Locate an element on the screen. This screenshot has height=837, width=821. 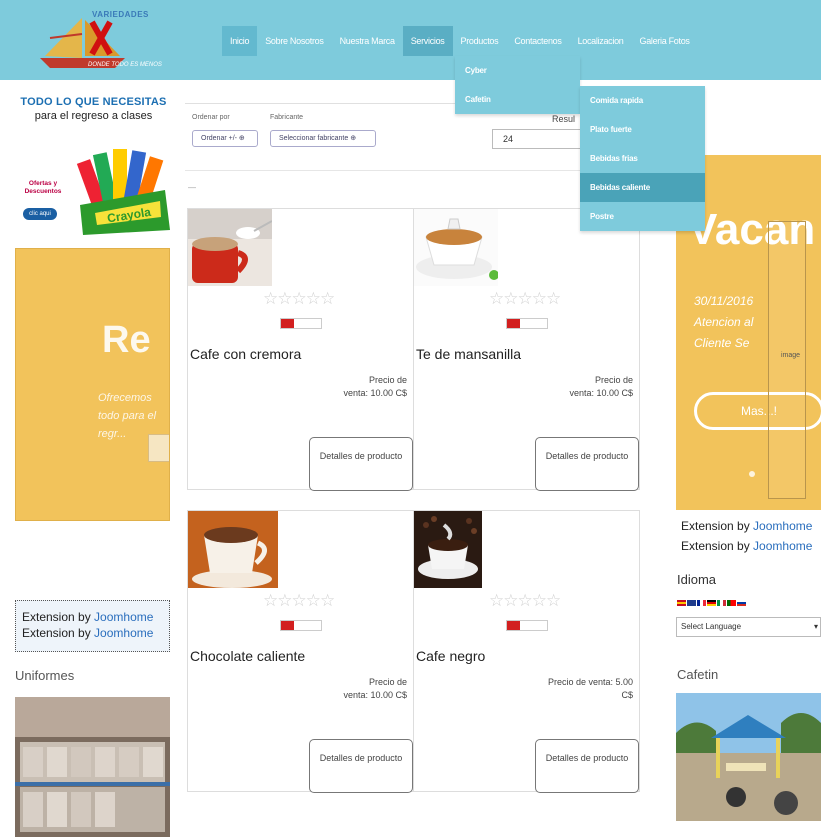
menu-item-comida-rapida: Comida rapida is located at coordinates (642, 100).